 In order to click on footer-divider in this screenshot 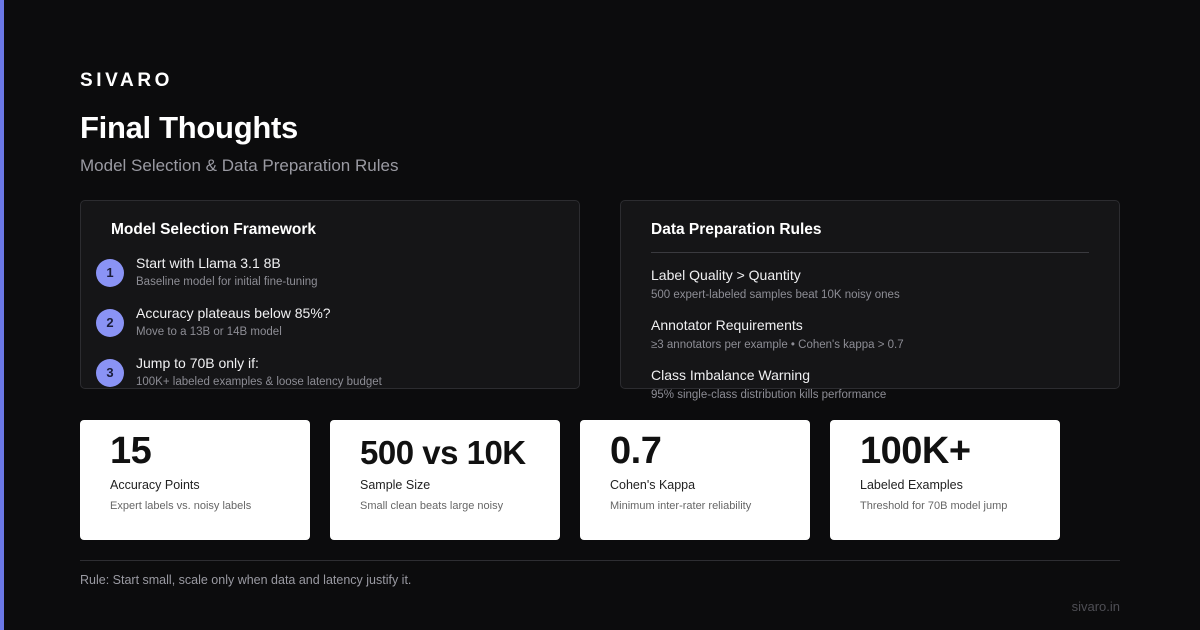, I will do `click(600, 560)`.